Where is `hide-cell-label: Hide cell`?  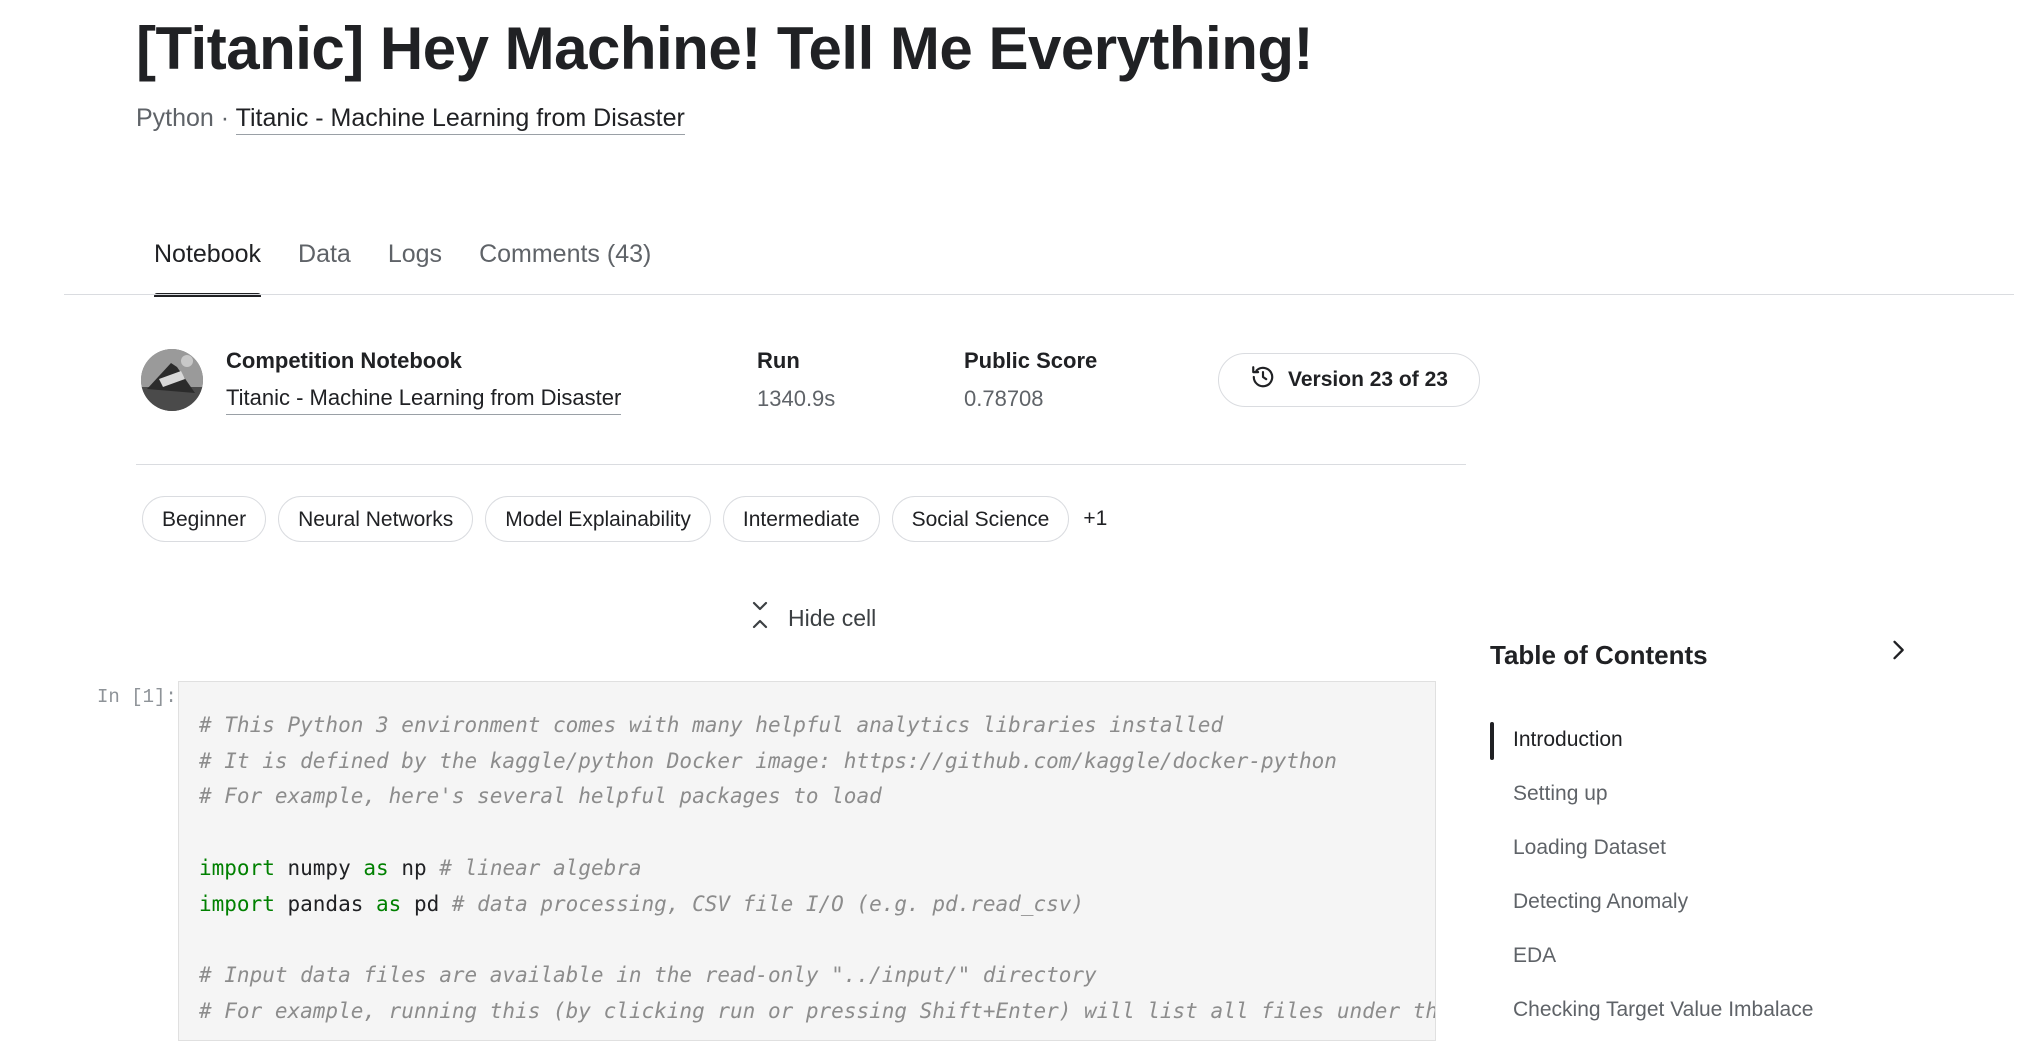
hide-cell-label: Hide cell is located at coordinates (832, 617).